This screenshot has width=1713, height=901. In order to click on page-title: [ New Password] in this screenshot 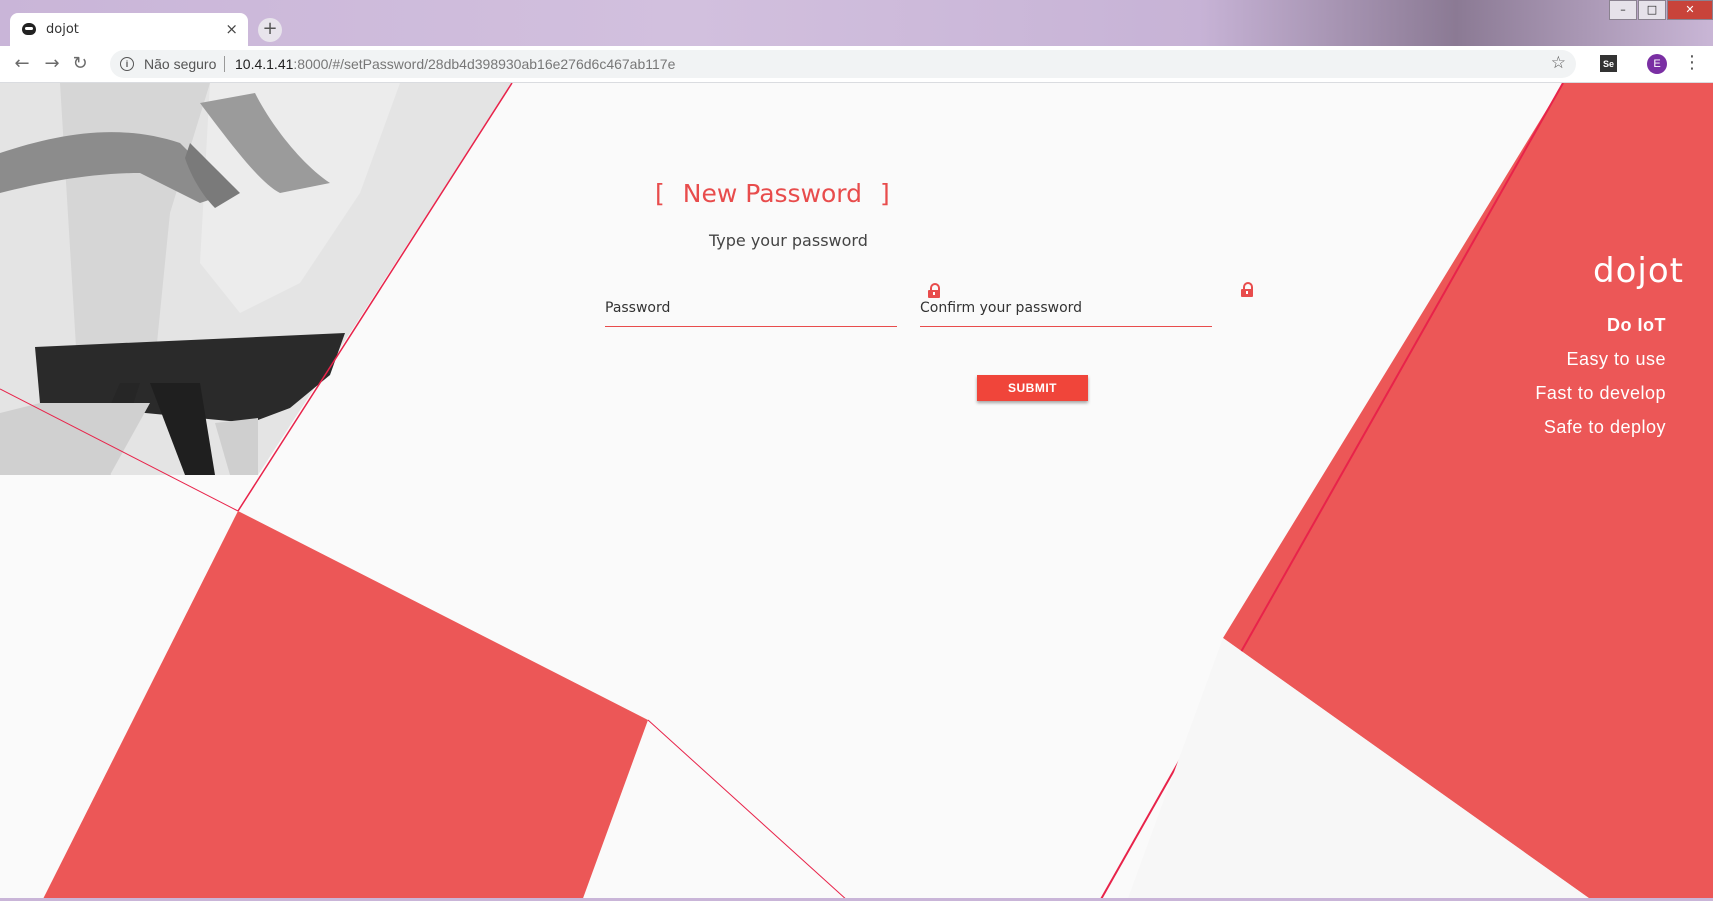, I will do `click(772, 193)`.